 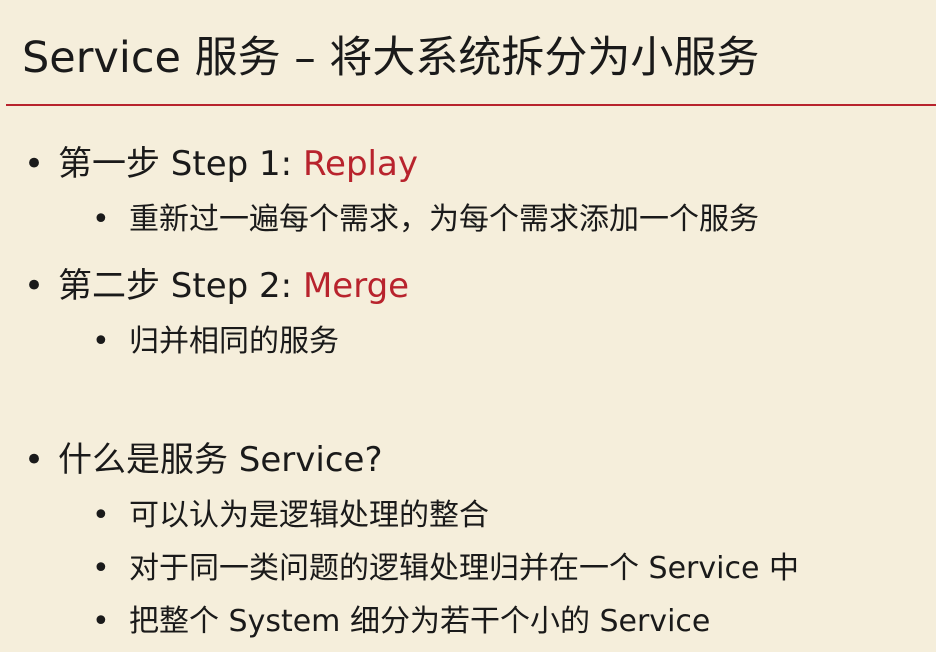 I want to click on sub-bullet-service-2: • 对于同一类问题的逻辑处理归并在一个 Service 中, so click(x=445, y=569).